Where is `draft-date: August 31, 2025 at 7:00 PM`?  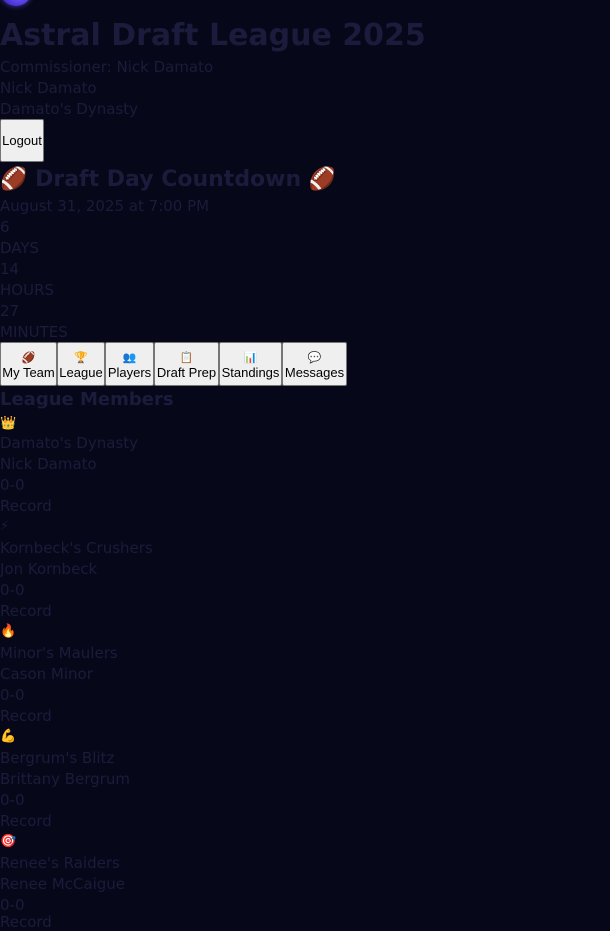
draft-date: August 31, 2025 at 7:00 PM is located at coordinates (105, 206).